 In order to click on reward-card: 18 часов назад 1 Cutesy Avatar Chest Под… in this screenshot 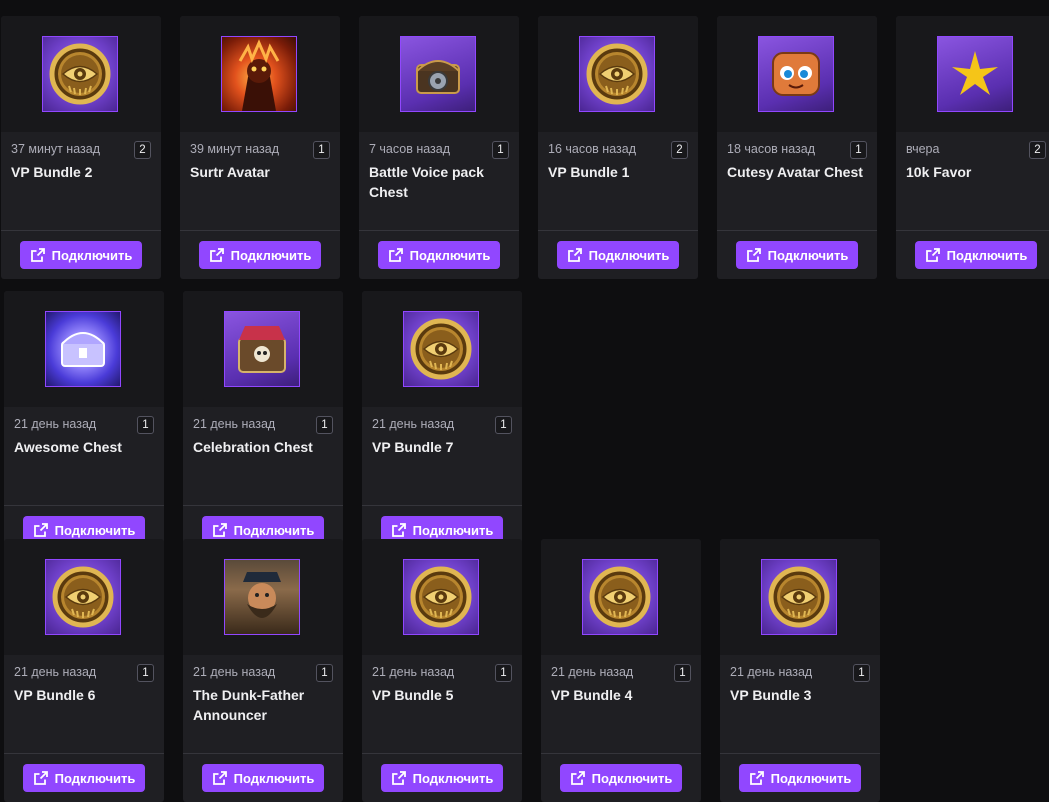, I will do `click(797, 147)`.